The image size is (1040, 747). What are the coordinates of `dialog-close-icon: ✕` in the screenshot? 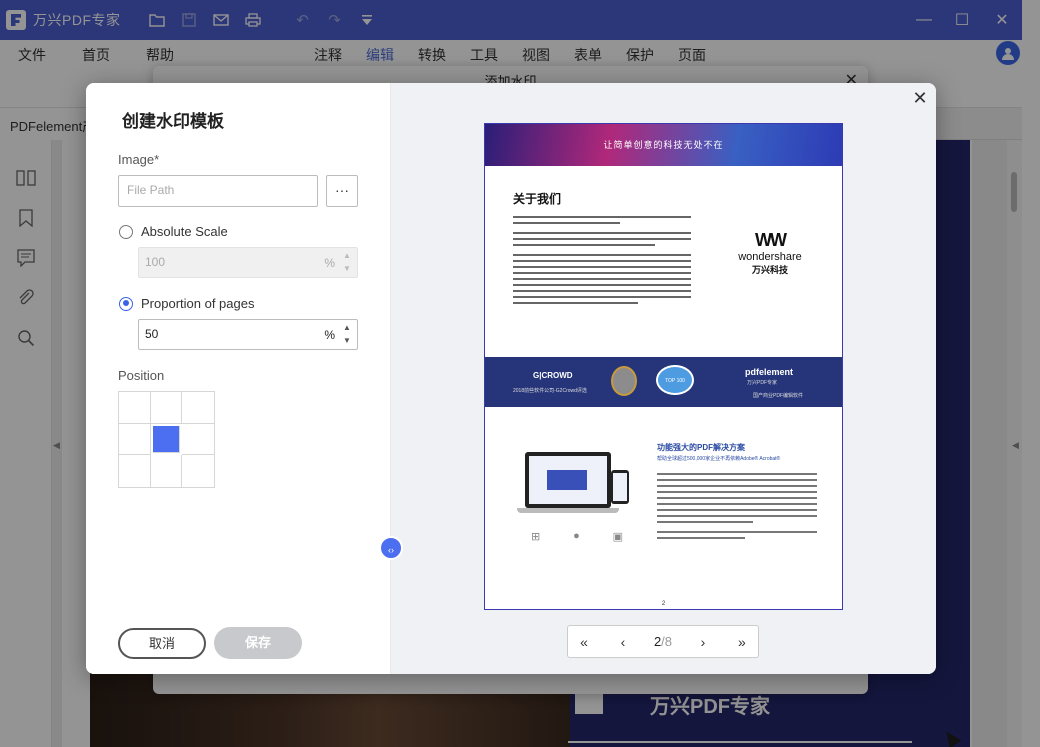 It's located at (920, 98).